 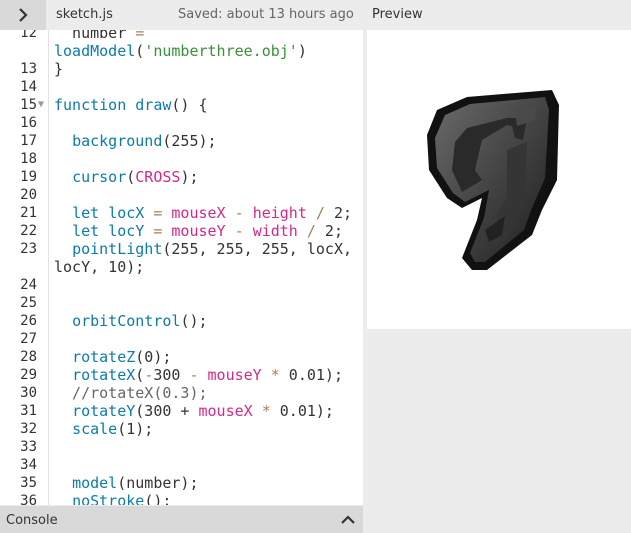 What do you see at coordinates (135, 483) in the screenshot?
I see `code-text: model(number);` at bounding box center [135, 483].